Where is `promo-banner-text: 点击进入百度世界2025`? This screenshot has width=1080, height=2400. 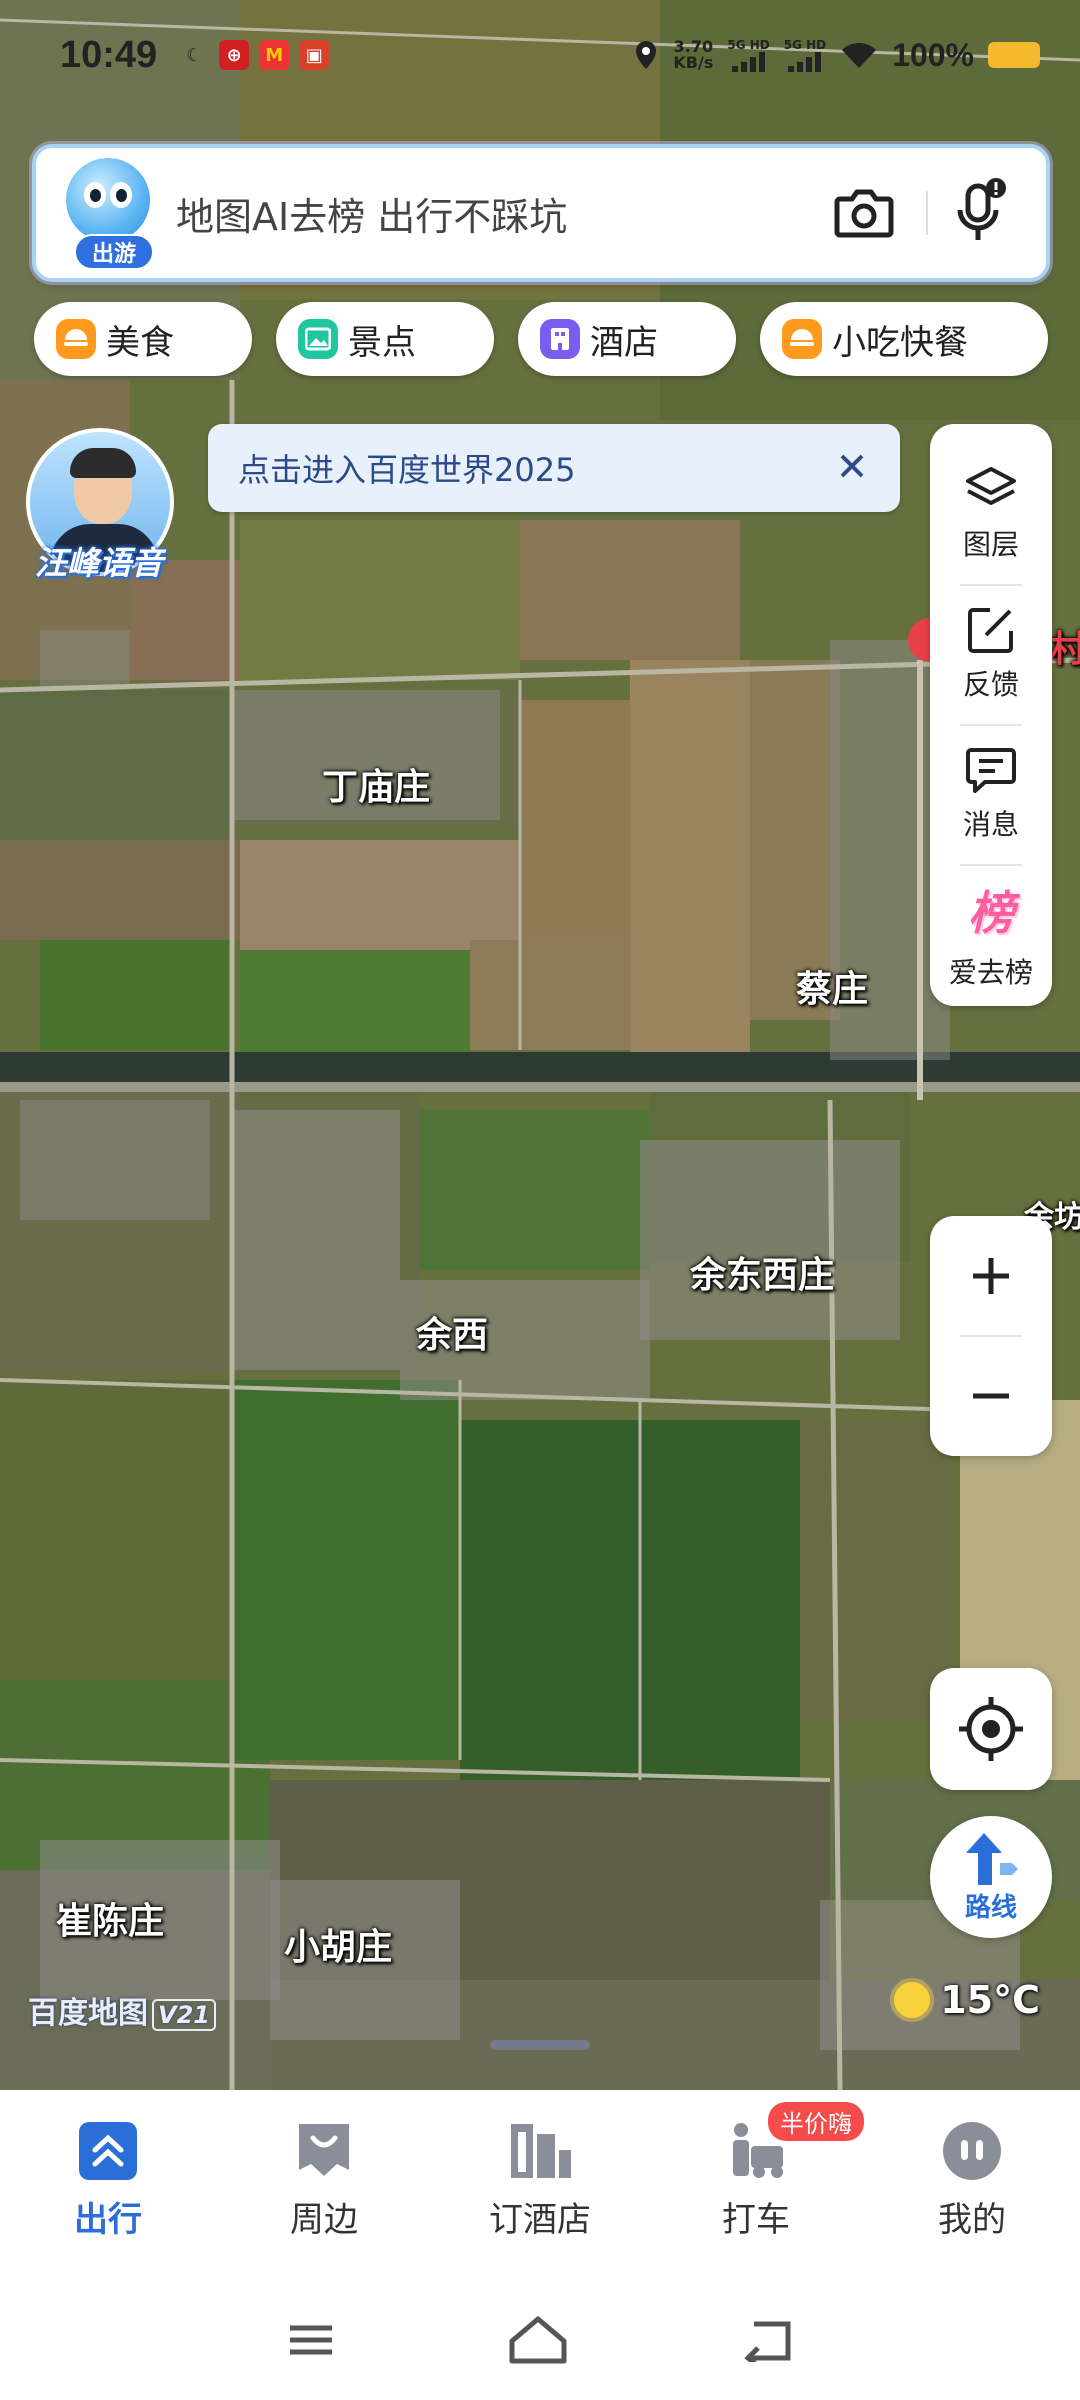
promo-banner-text: 点击进入百度世界2025 is located at coordinates (406, 468).